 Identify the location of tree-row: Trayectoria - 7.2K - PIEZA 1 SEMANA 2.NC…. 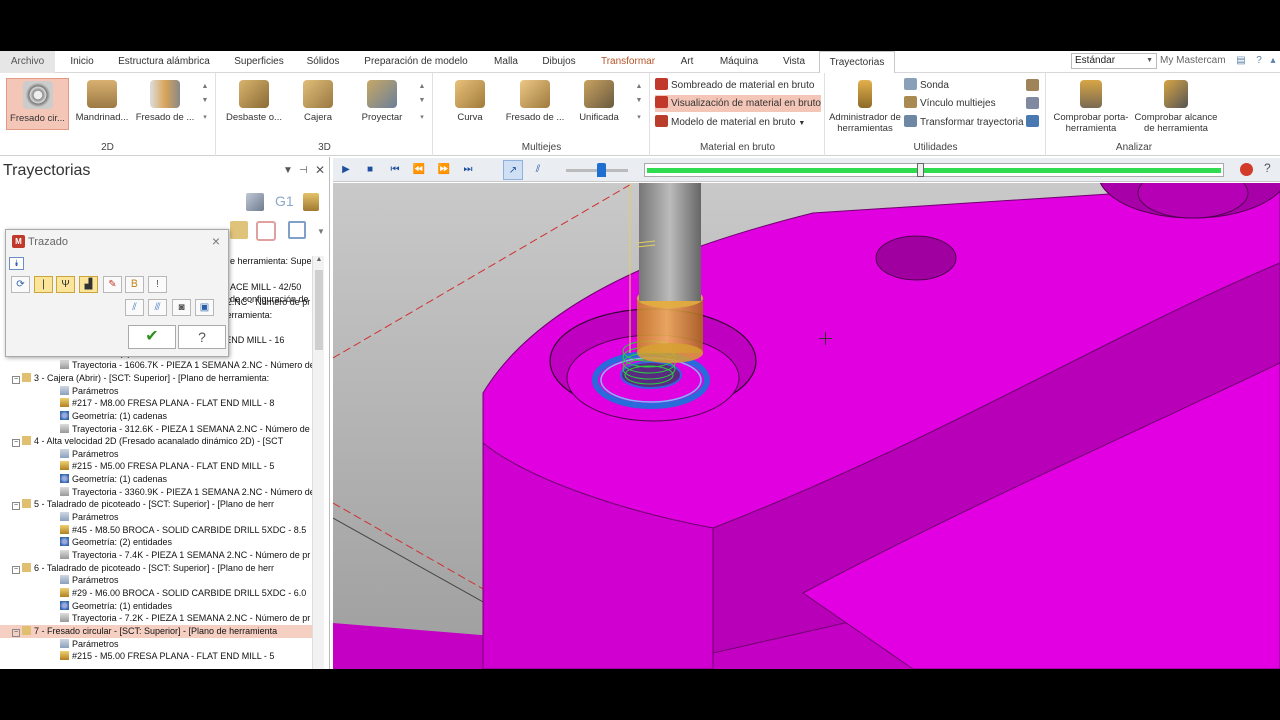
(156, 618).